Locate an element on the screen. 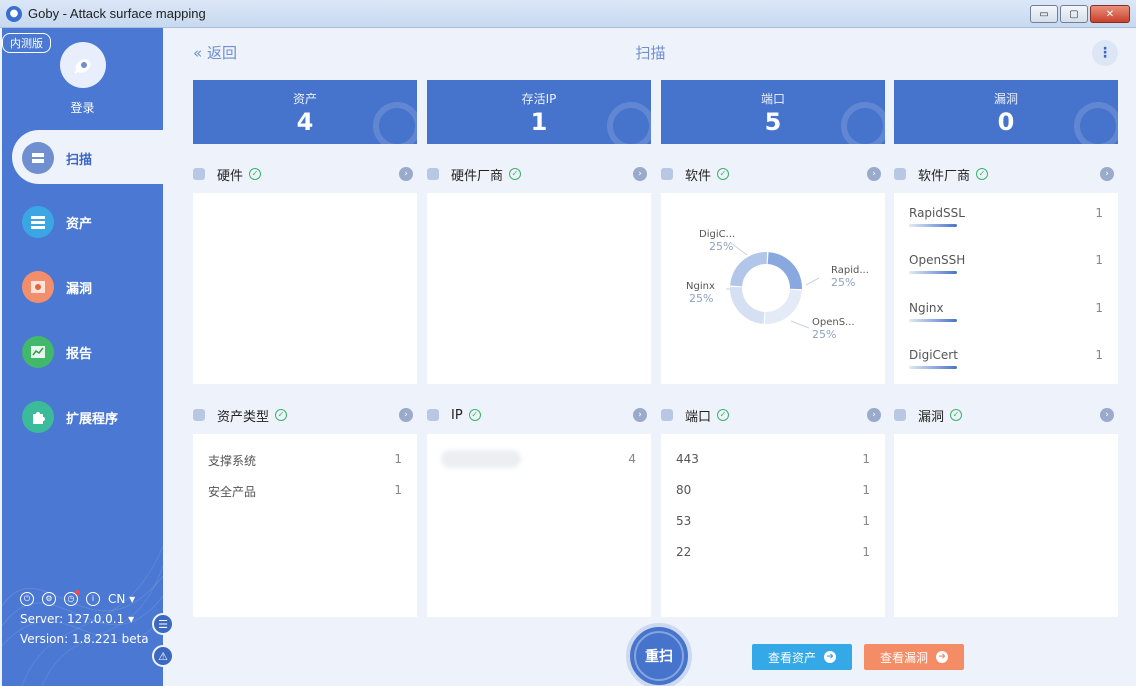 The width and height of the screenshot is (1136, 686). stat-card-vulns: 漏洞 0 is located at coordinates (1006, 112).